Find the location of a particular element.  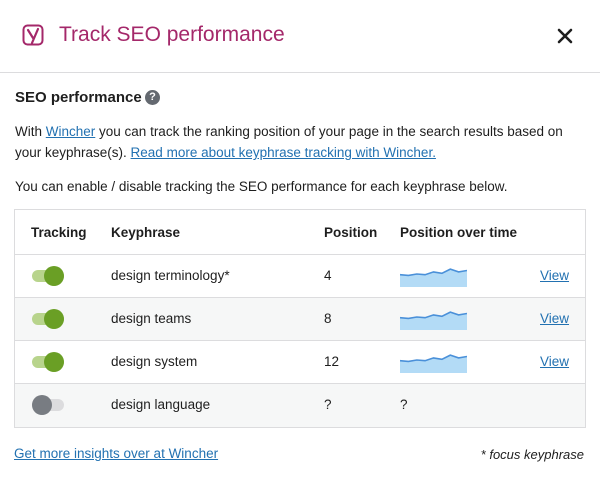

modal-title: Track SEO performance is located at coordinates (172, 34).